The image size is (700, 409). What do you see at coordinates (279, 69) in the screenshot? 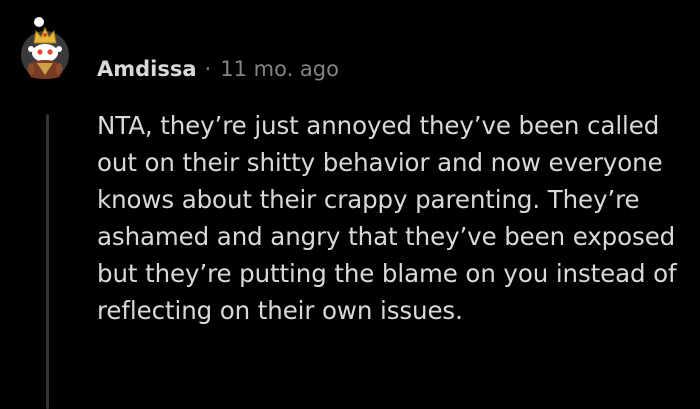
I see `comment-age: 11 mo. ago` at bounding box center [279, 69].